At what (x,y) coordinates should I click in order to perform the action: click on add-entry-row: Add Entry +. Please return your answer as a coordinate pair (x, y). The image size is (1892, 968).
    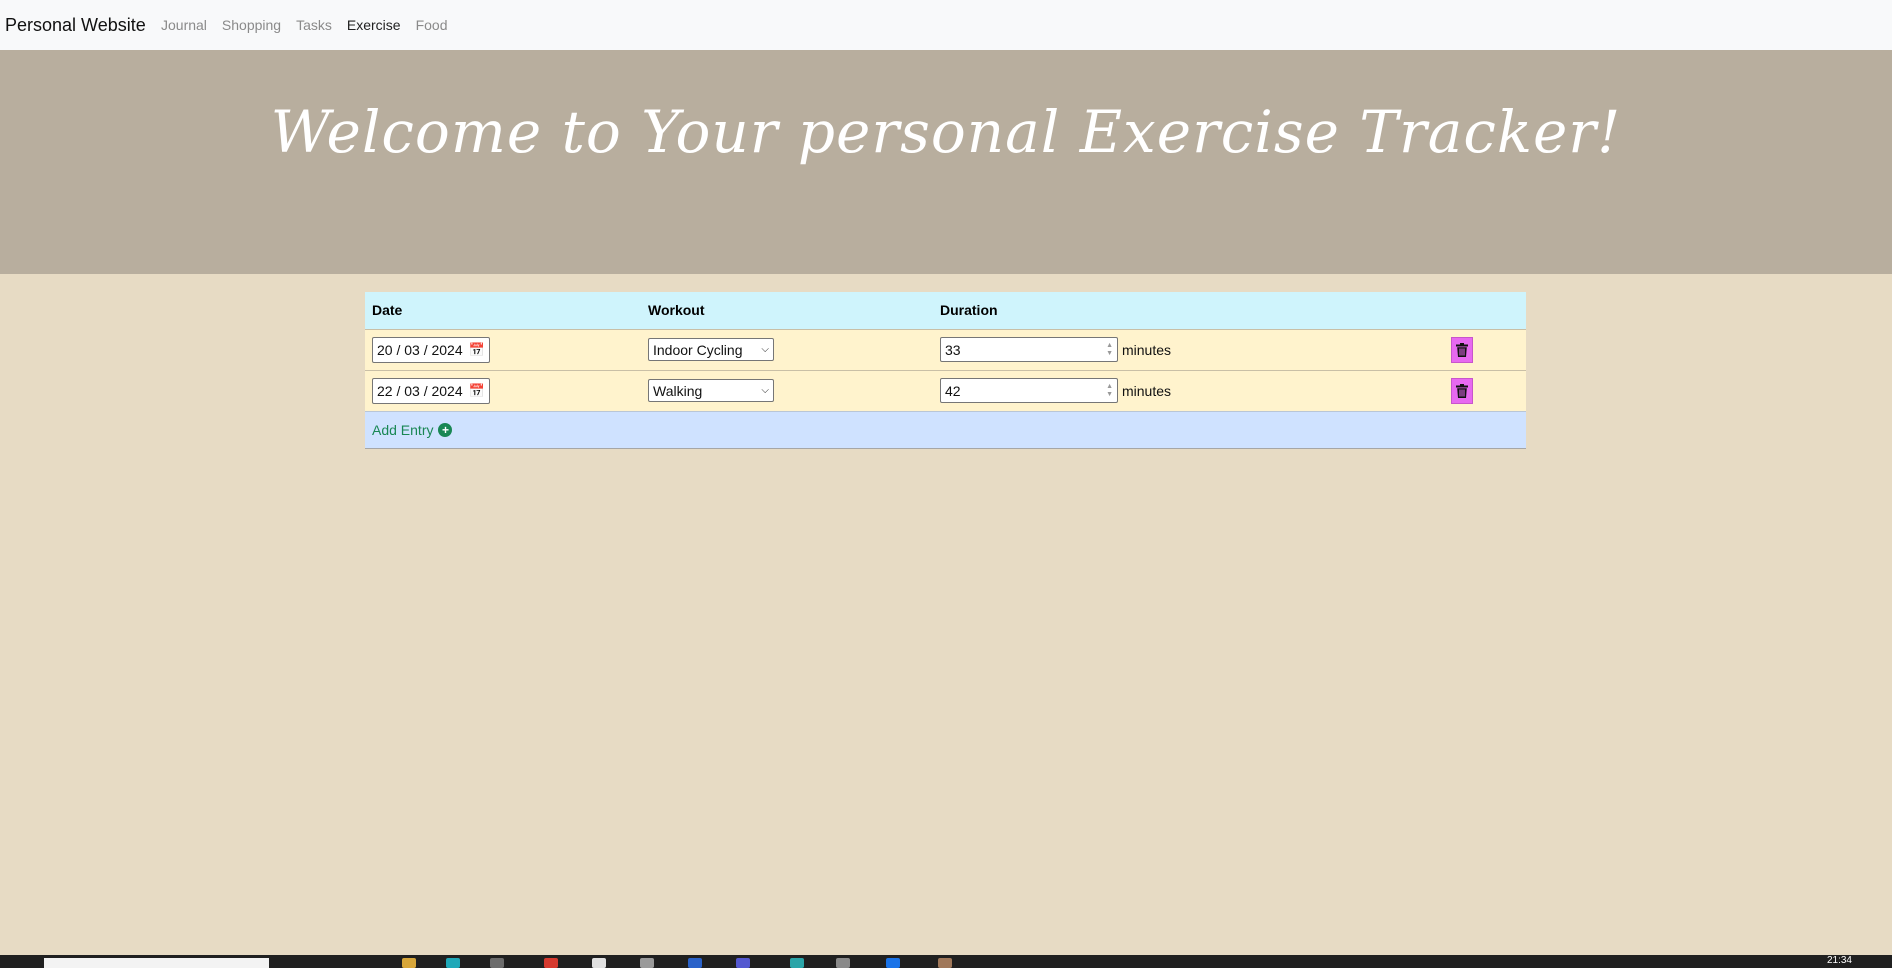
    Looking at the image, I should click on (945, 429).